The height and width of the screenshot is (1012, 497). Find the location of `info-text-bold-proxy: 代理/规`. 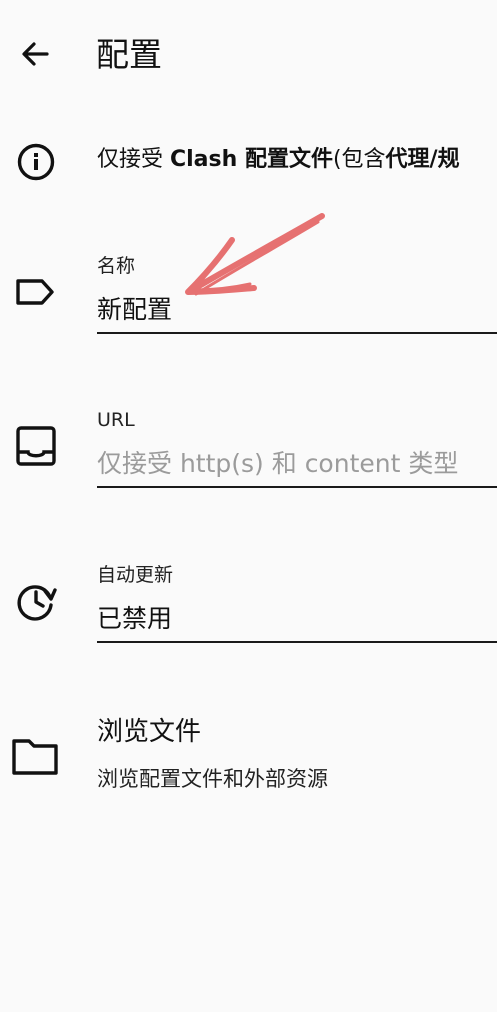

info-text-bold-proxy: 代理/规 is located at coordinates (422, 159).